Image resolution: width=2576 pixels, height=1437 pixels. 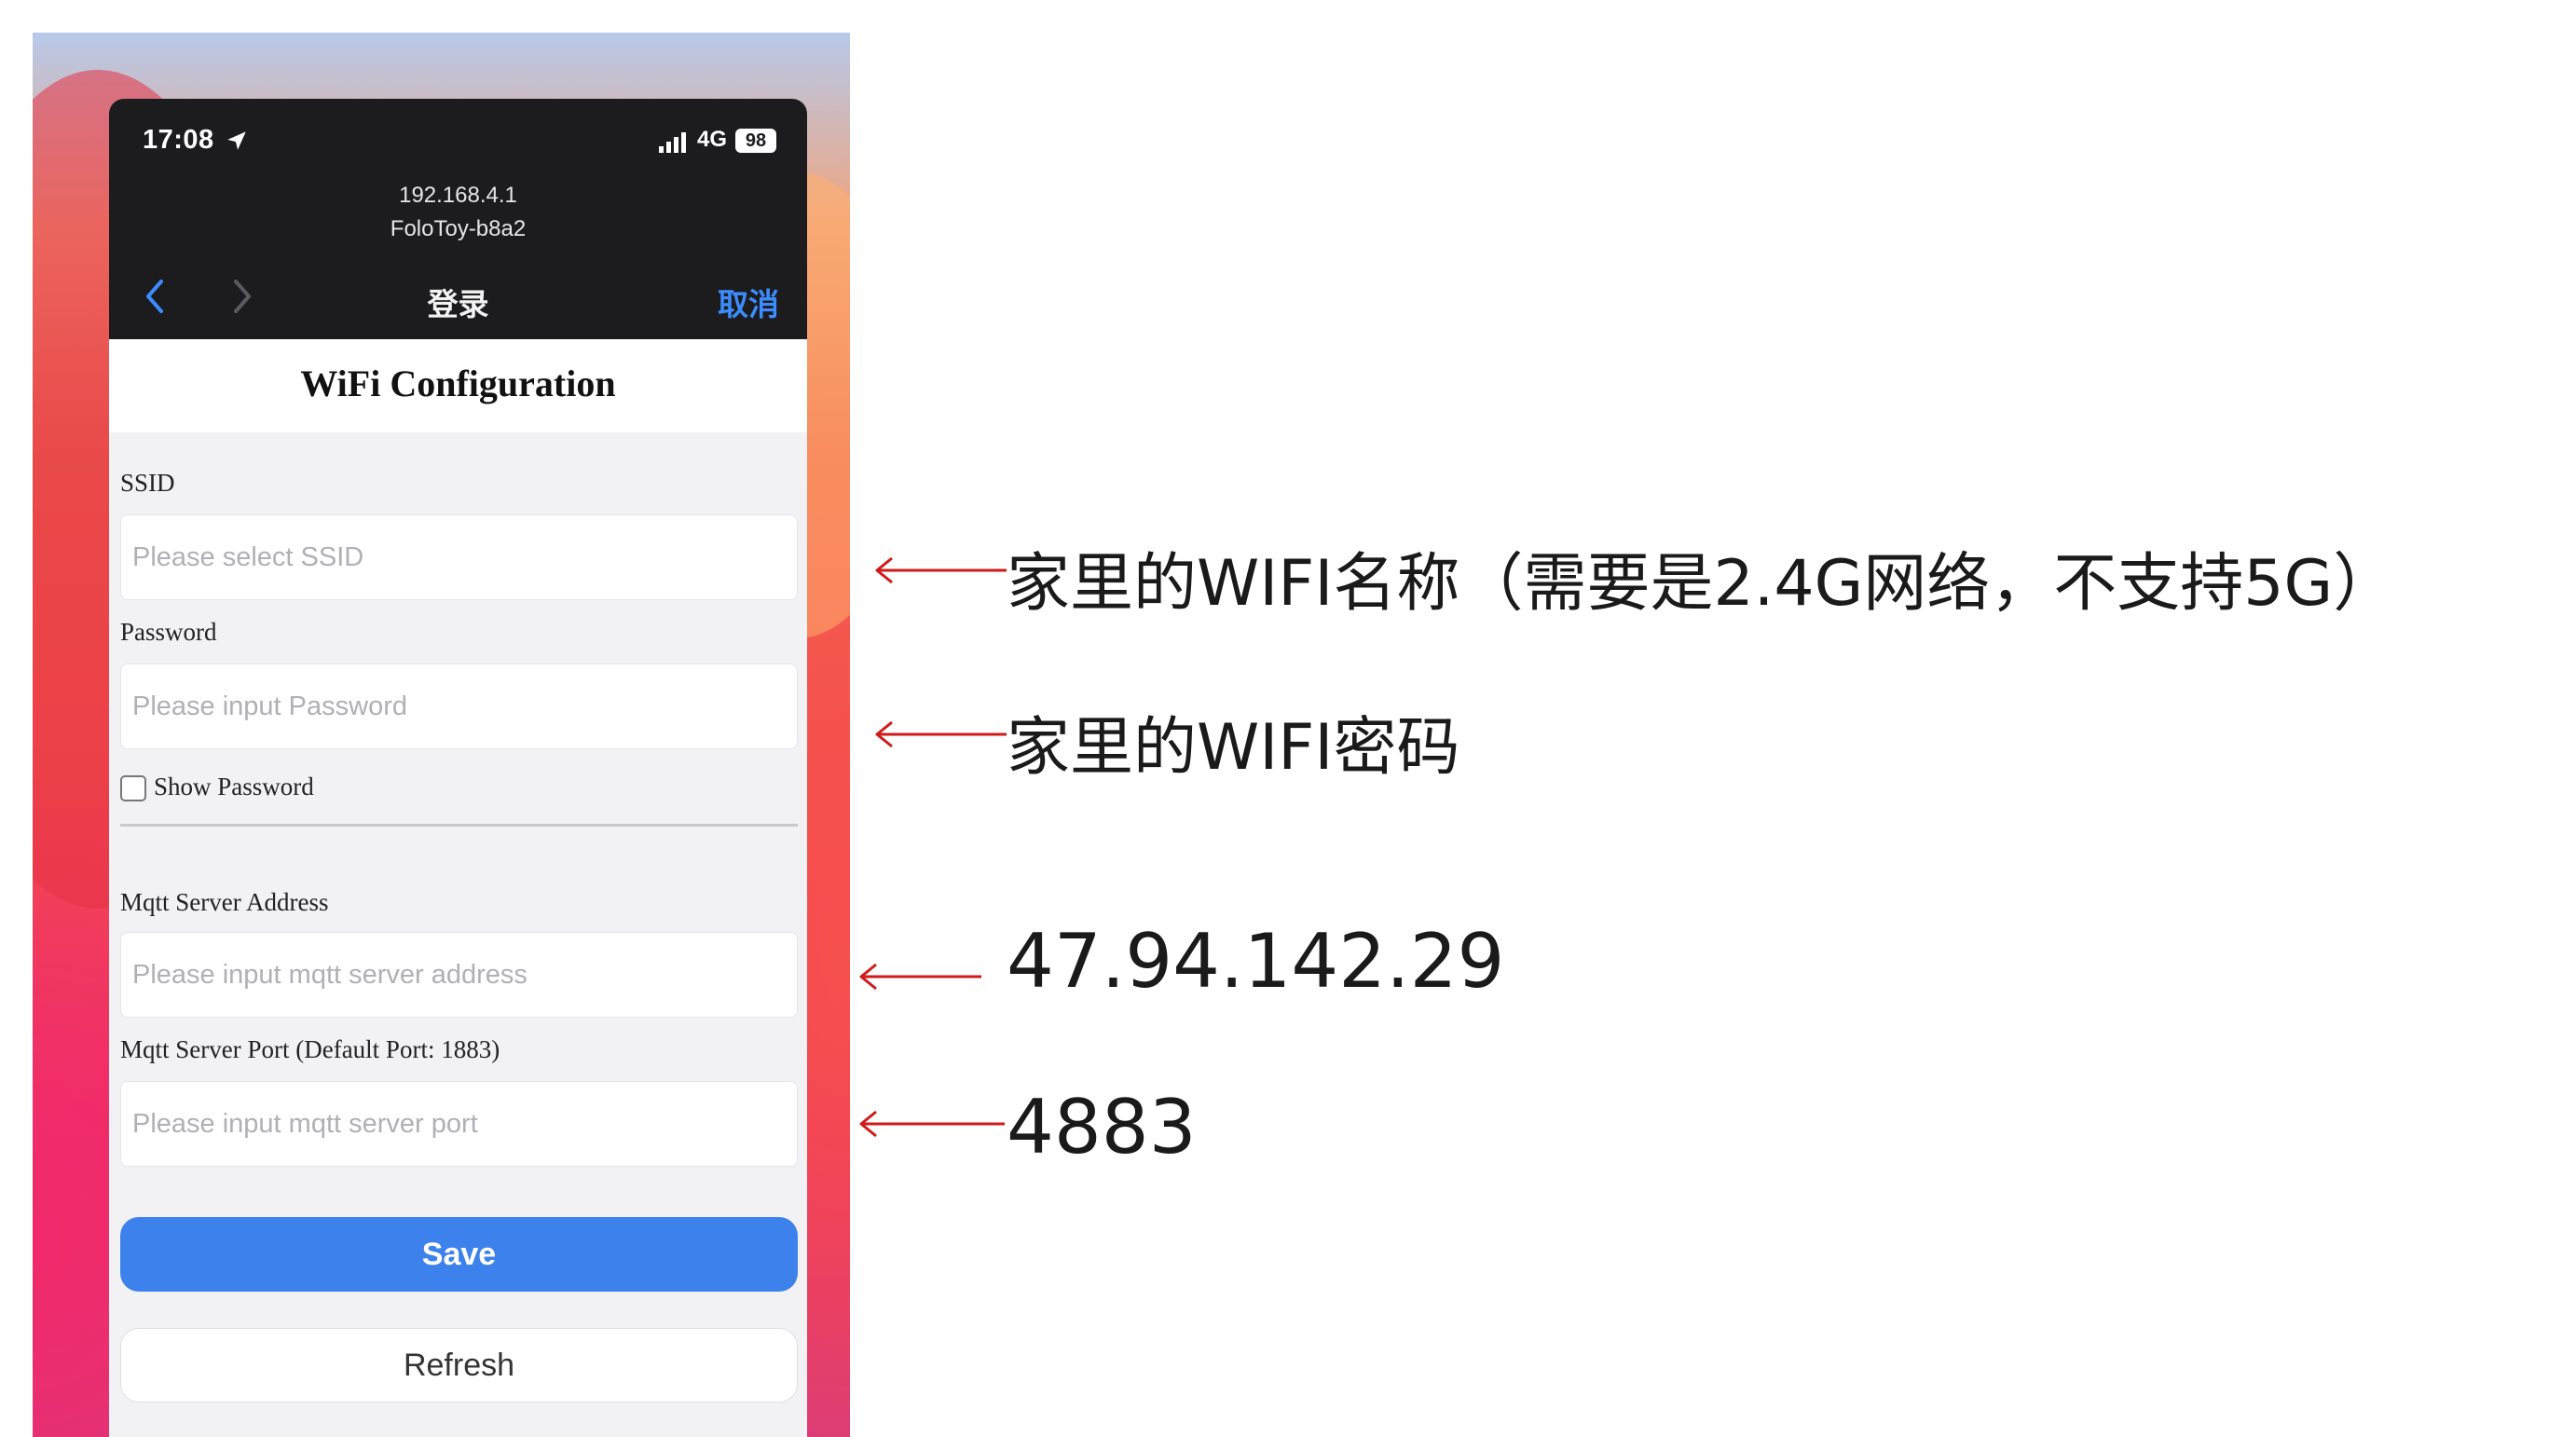 I want to click on ssid-annotation: 家里的WIFI名称（需要是2.4G网络，不支持5G）, so click(x=1702, y=584).